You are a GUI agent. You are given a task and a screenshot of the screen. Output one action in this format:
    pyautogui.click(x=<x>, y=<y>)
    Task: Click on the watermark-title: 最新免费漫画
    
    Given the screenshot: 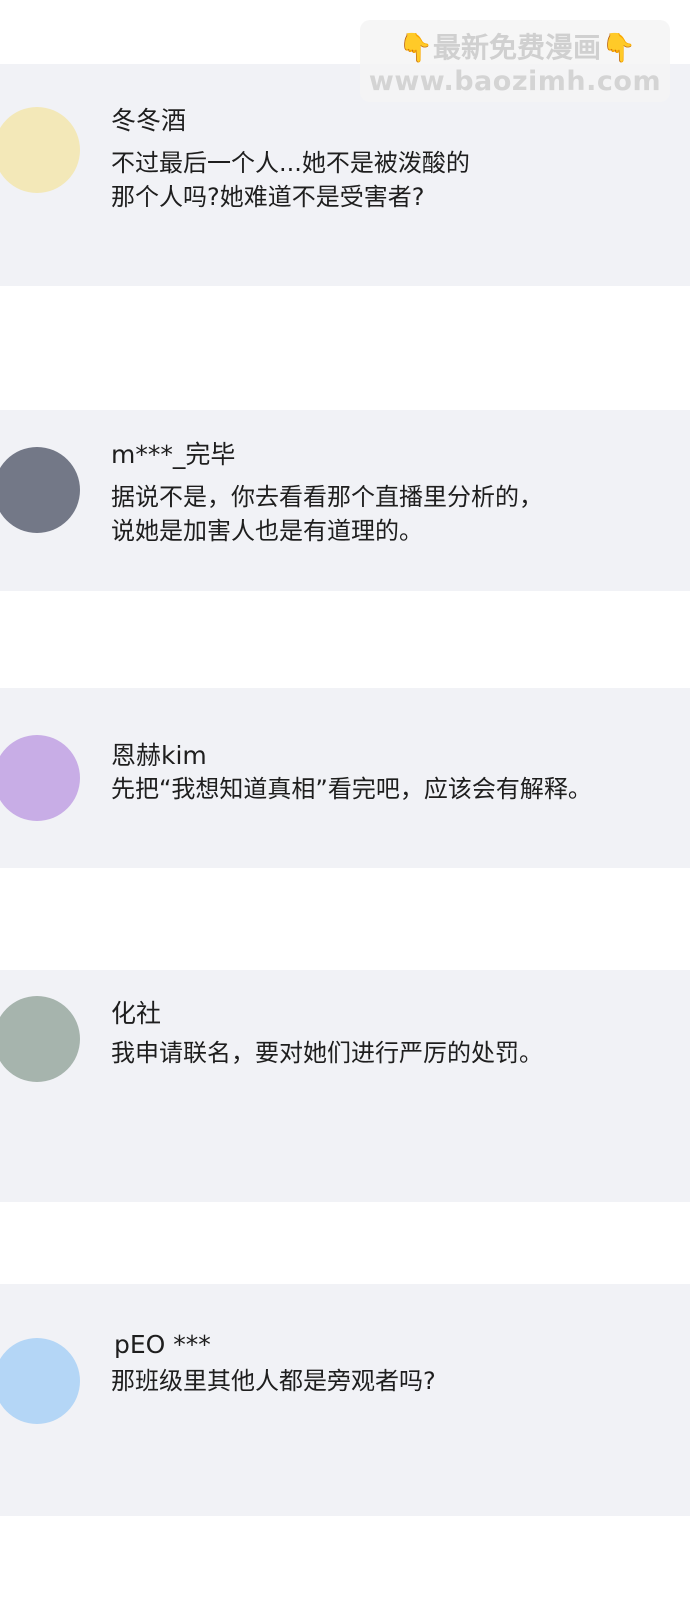 What is the action you would take?
    pyautogui.click(x=516, y=47)
    